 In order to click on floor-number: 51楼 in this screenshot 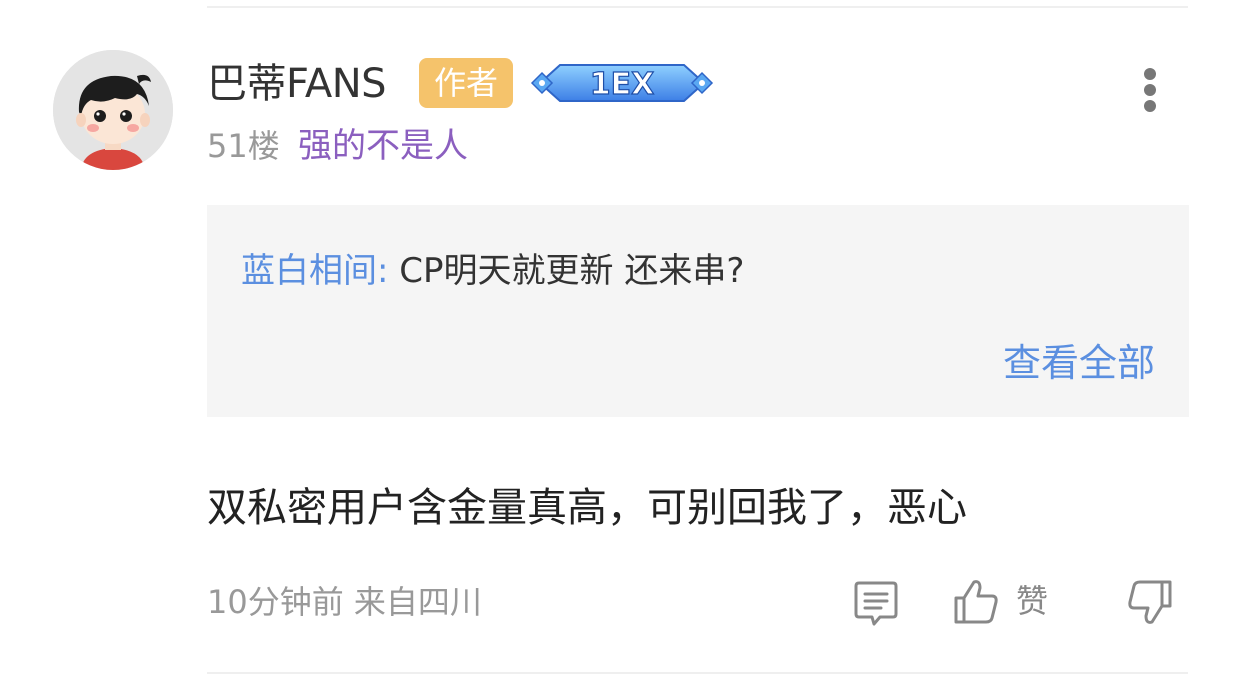, I will do `click(243, 146)`.